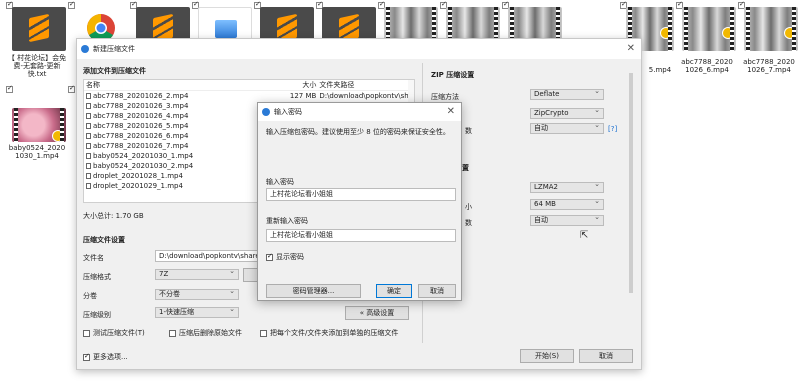  I want to click on checkbox-label: 显示密码, so click(290, 257).